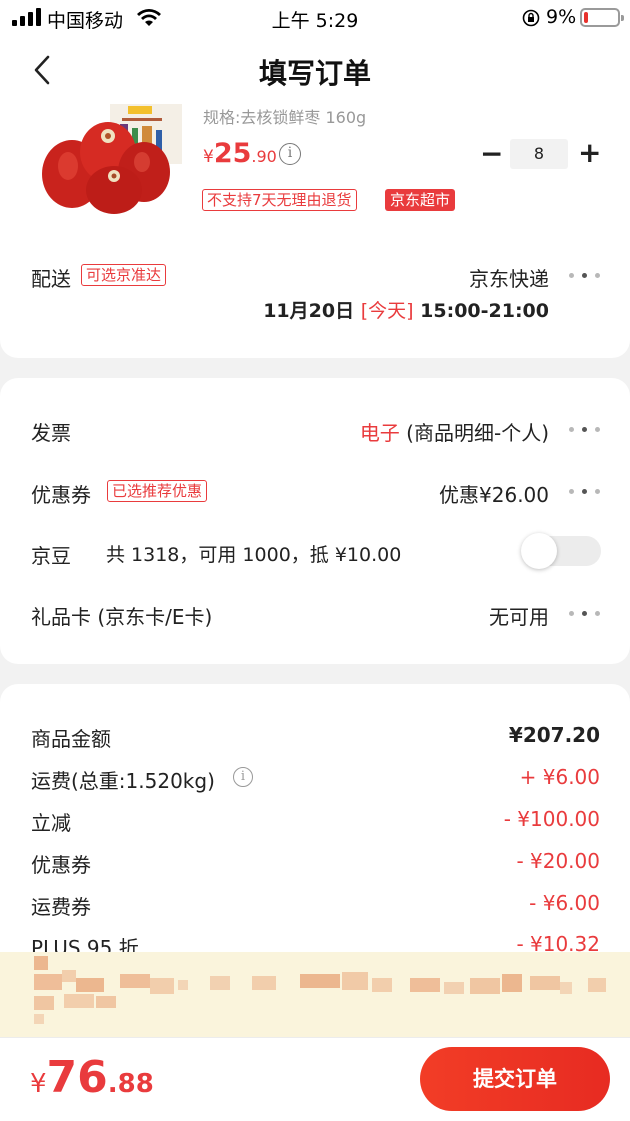 The height and width of the screenshot is (1121, 630). What do you see at coordinates (61, 907) in the screenshot?
I see `summary-label: 运费券` at bounding box center [61, 907].